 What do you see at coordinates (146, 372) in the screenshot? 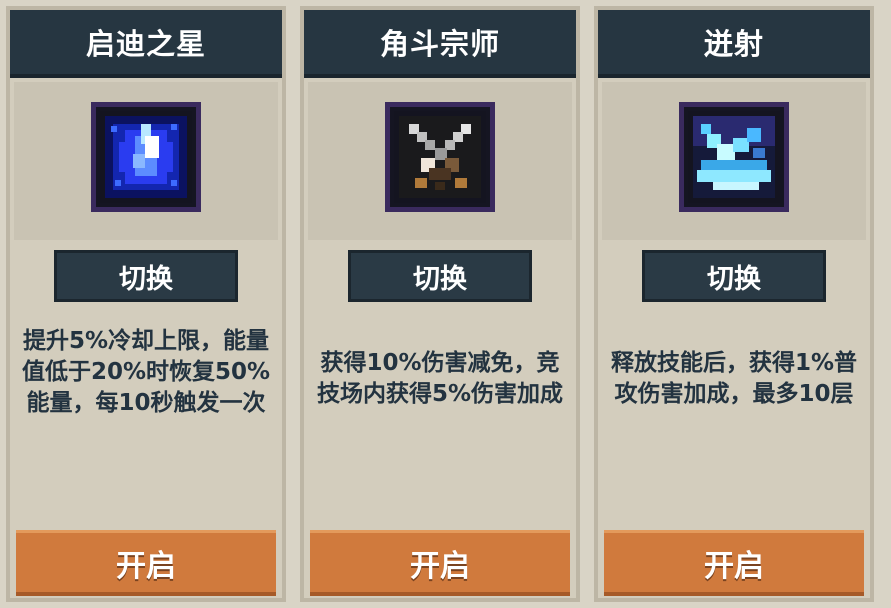
I see `talent-description: 提升5%冷却上限，能量值低于20%时恢复50%能量，每10秒触发一次` at bounding box center [146, 372].